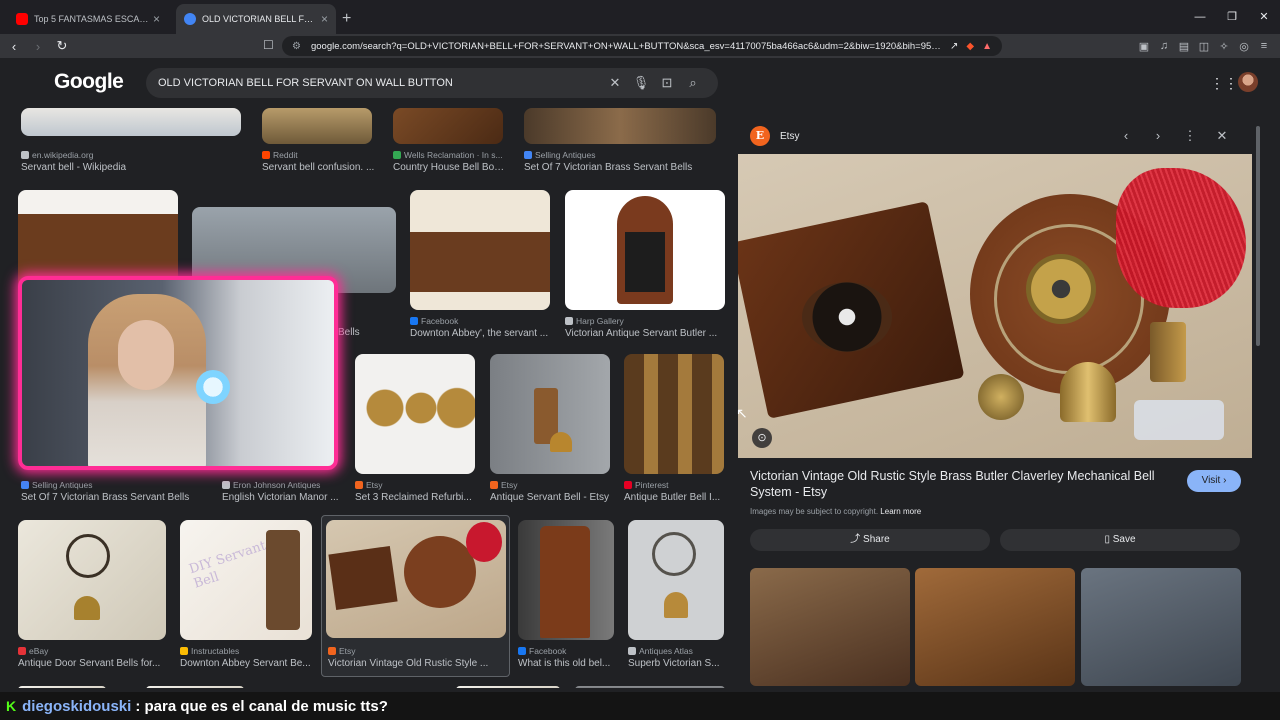 The width and height of the screenshot is (1280, 720). What do you see at coordinates (1120, 540) in the screenshot?
I see `save-button: ▯ Save` at bounding box center [1120, 540].